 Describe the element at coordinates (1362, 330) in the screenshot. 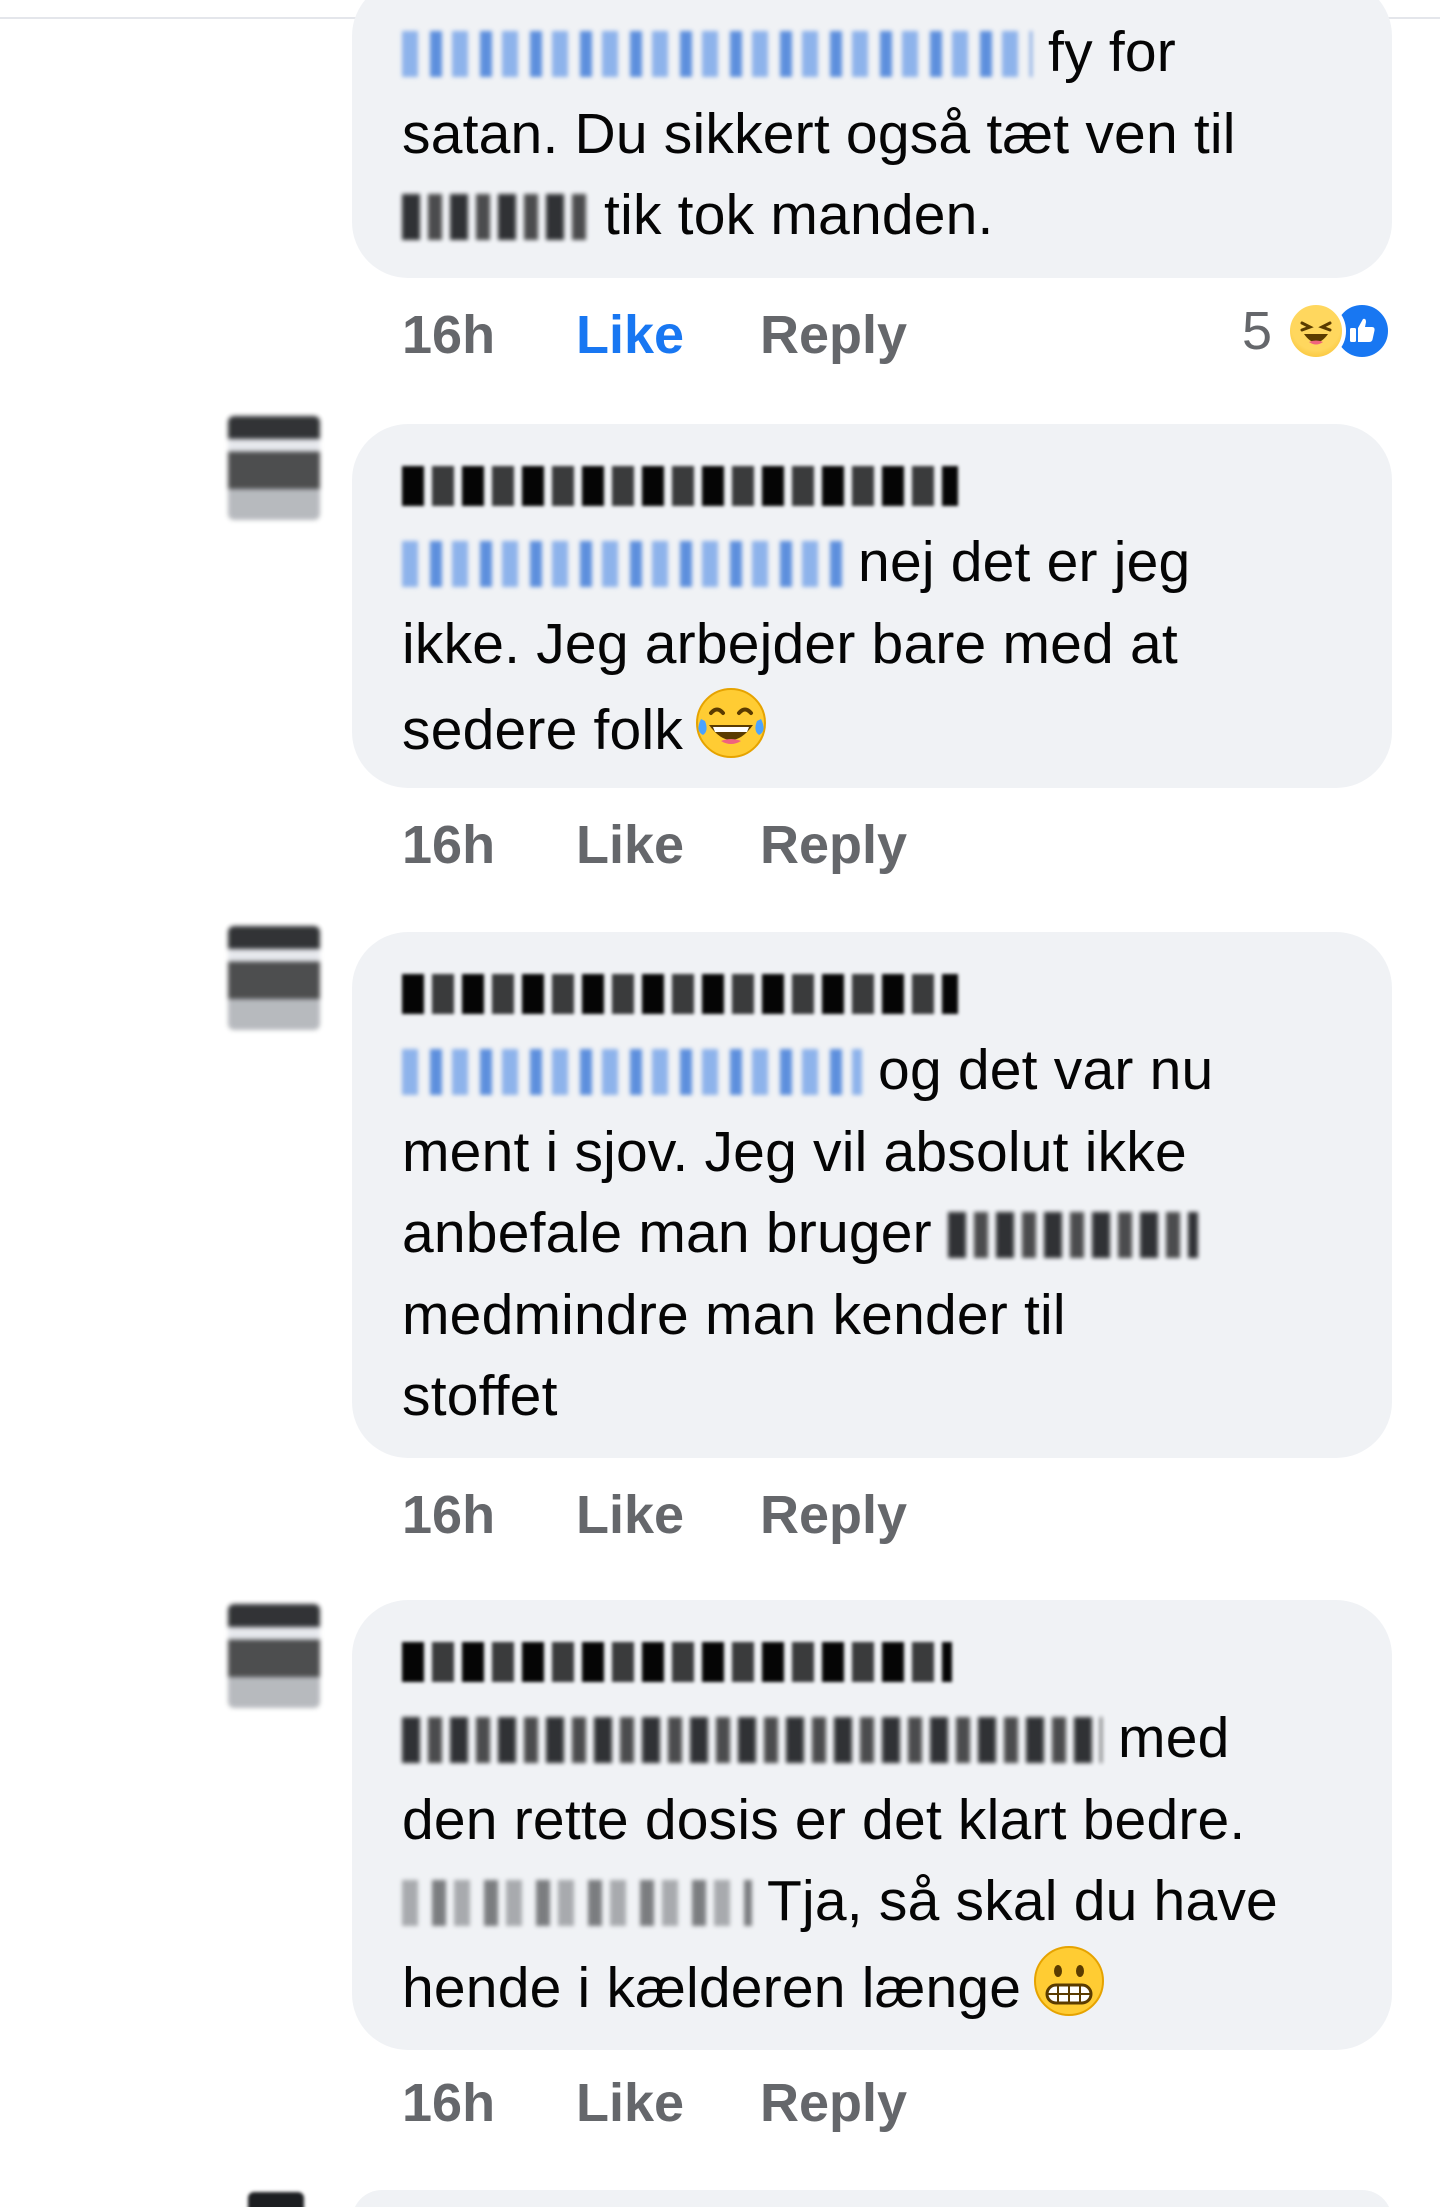

I see `thumbs-up-icon` at that location.